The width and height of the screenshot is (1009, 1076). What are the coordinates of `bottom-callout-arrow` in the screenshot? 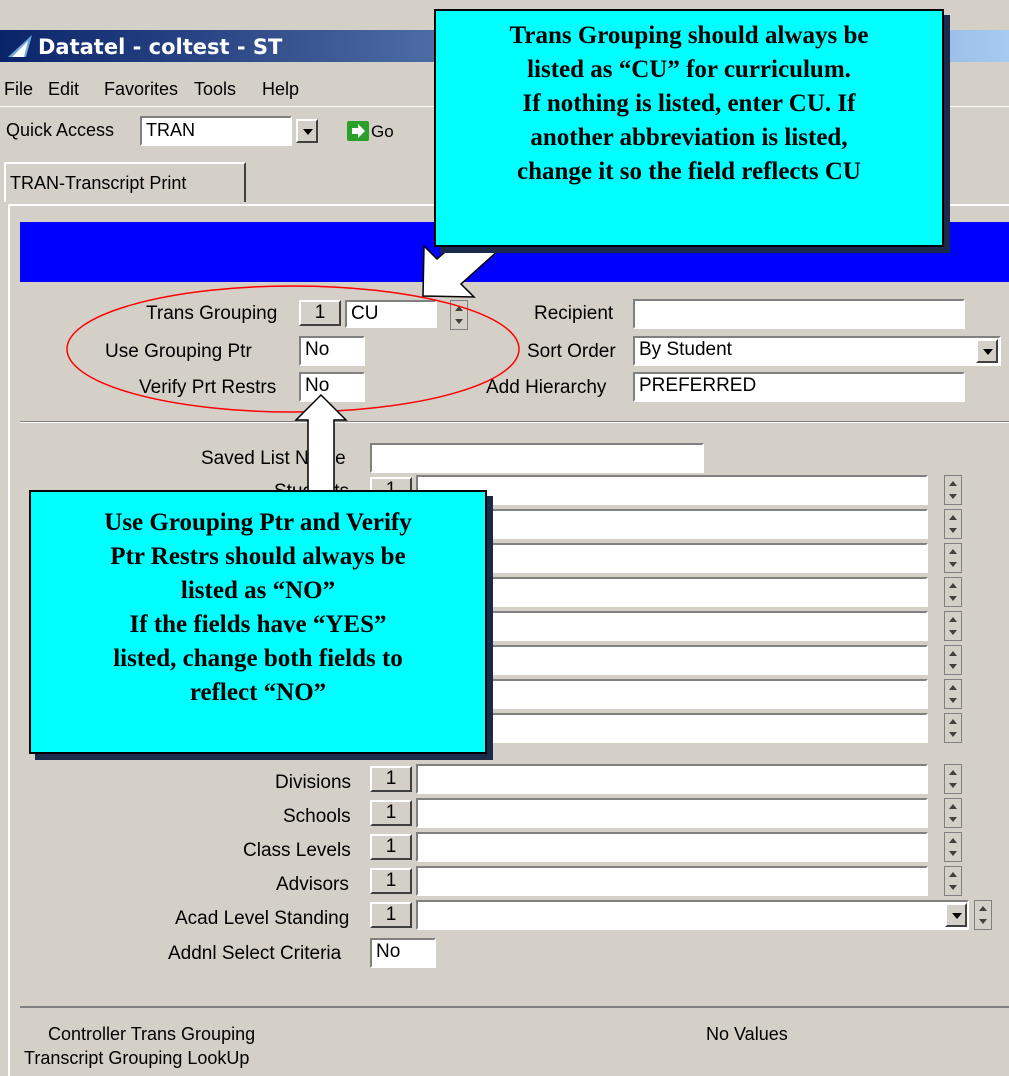 It's located at (321, 443).